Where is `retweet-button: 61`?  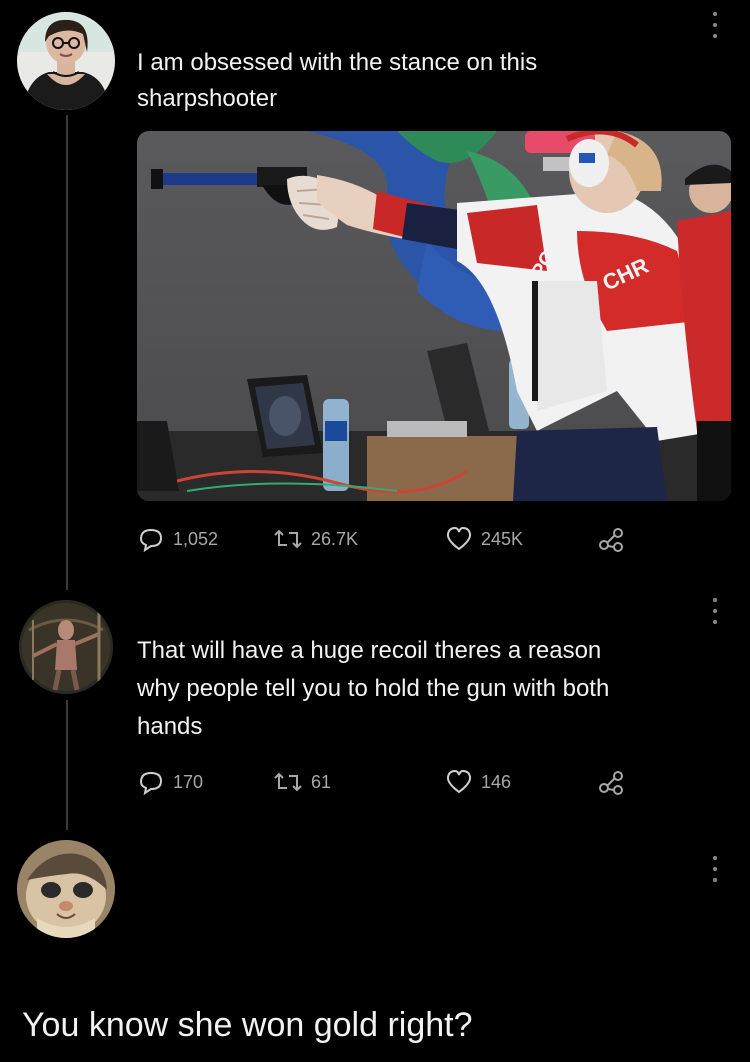 retweet-button: 61 is located at coordinates (302, 782).